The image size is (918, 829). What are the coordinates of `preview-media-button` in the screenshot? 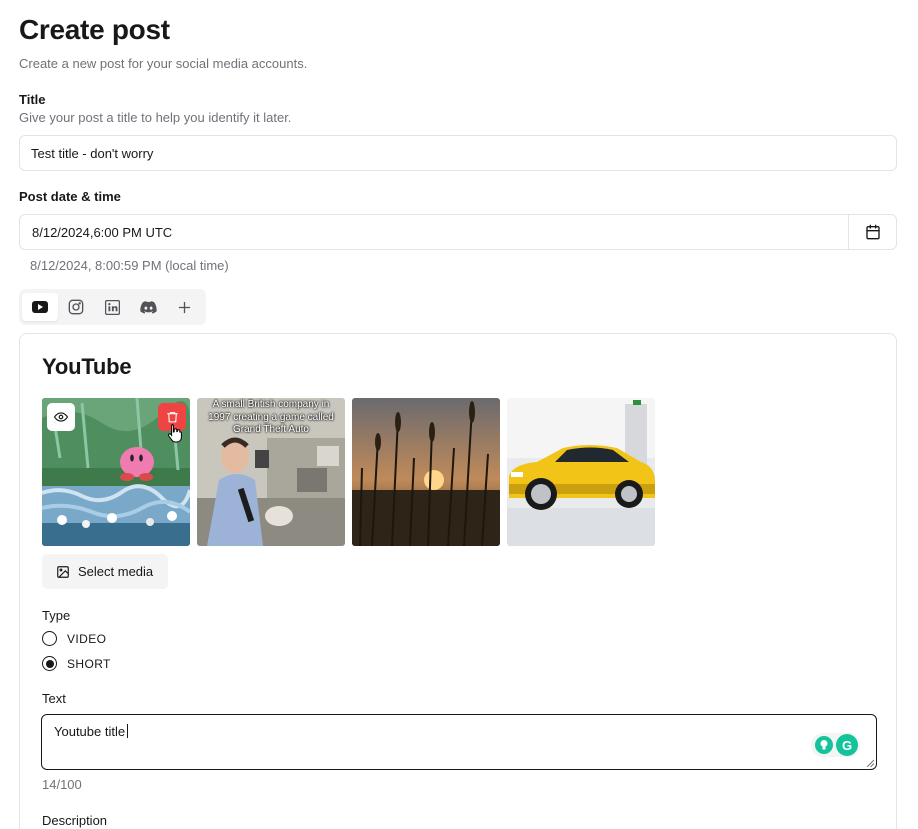 It's located at (61, 417).